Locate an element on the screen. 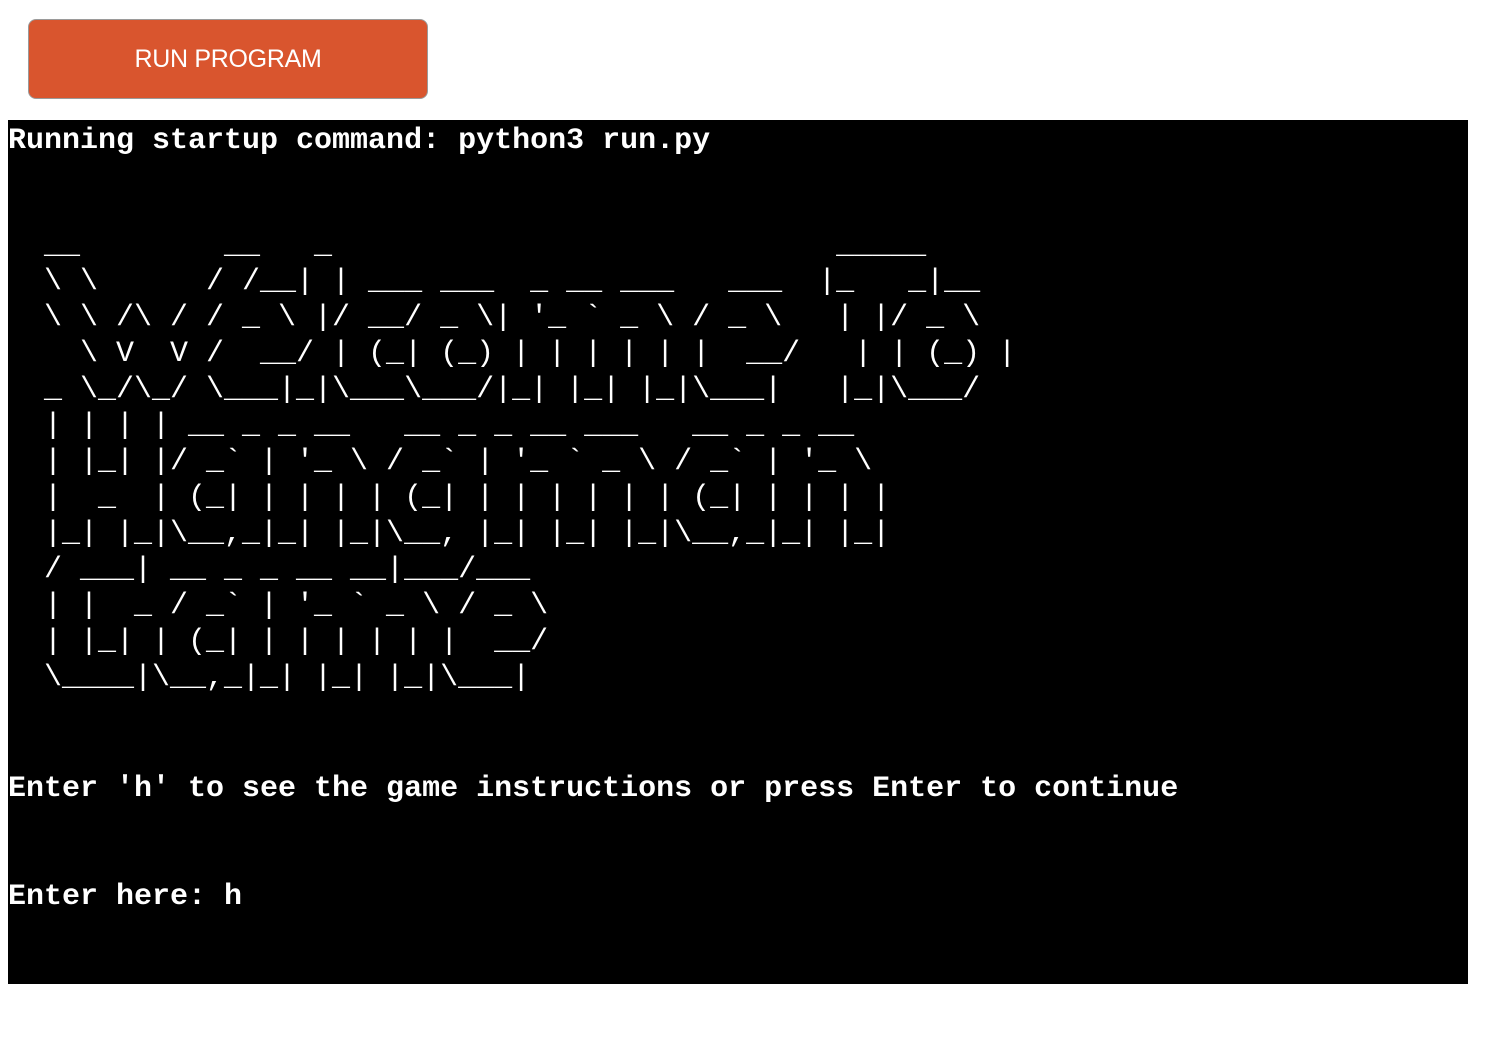 Image resolution: width=1508 pixels, height=1040 pixels. input-prefix: Enter here: is located at coordinates (116, 897).